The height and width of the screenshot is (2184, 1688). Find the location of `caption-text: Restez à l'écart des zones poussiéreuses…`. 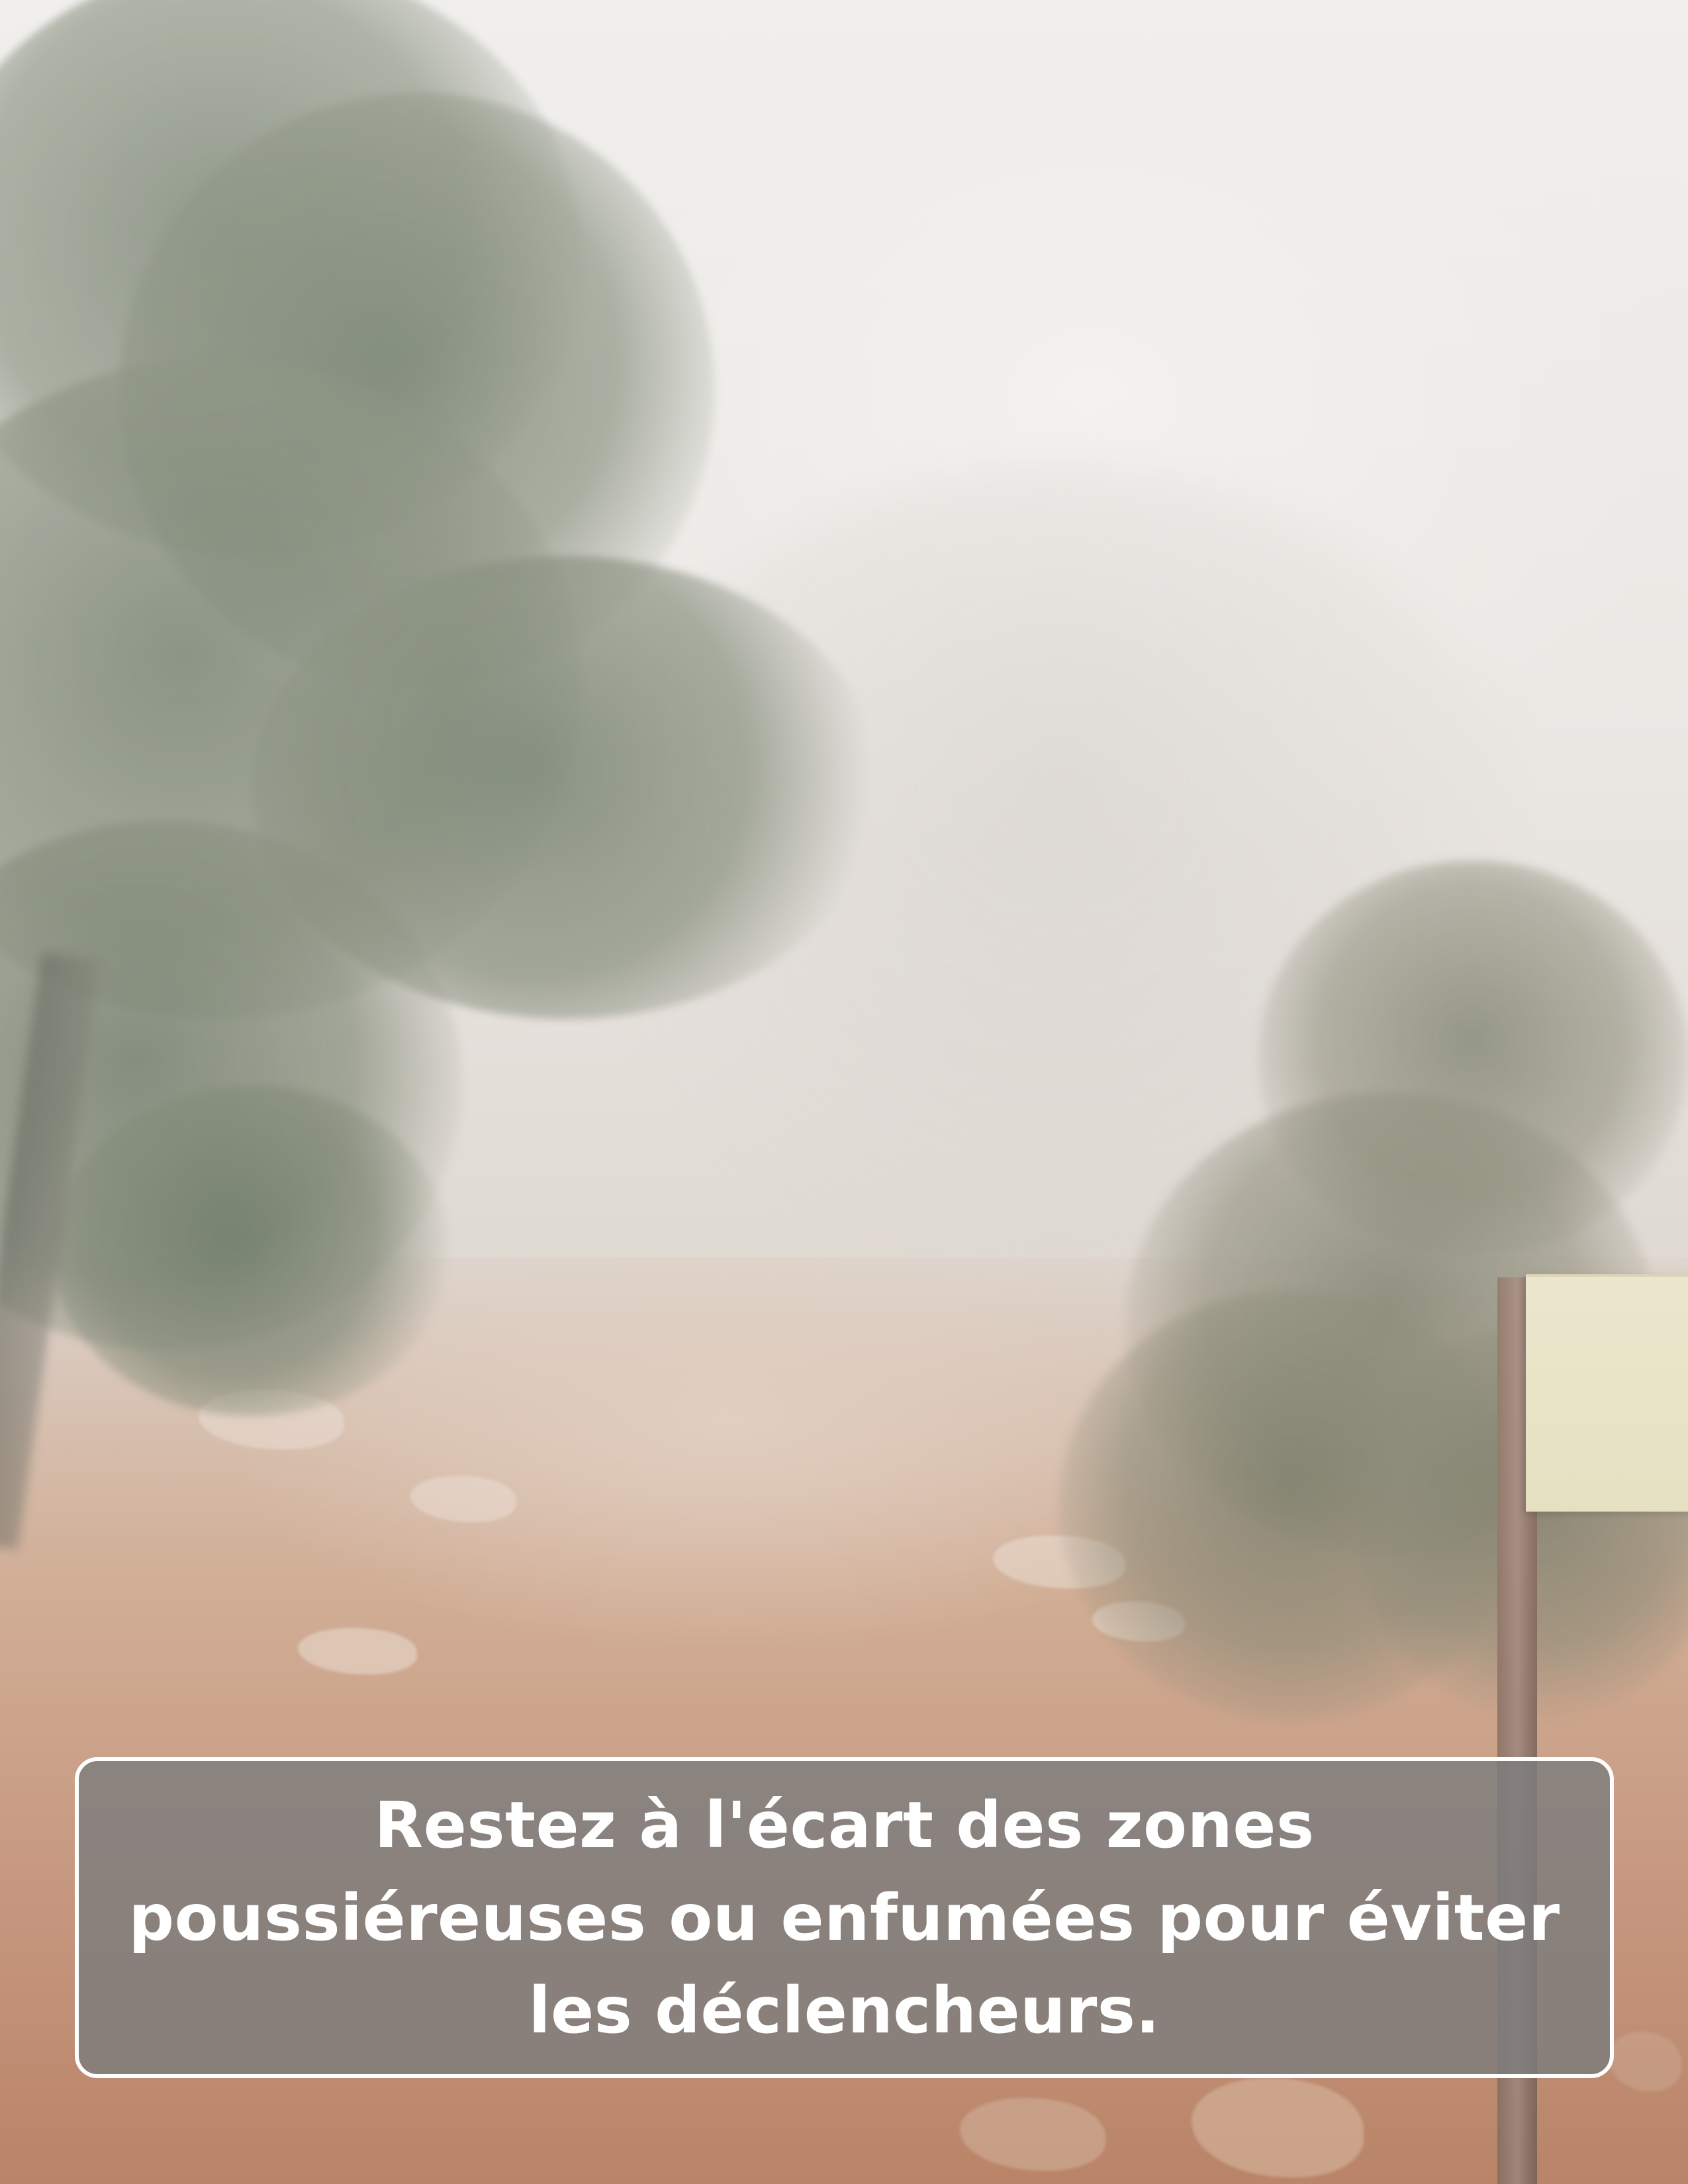

caption-text: Restez à l'écart des zones poussiéreuses… is located at coordinates (844, 1918).